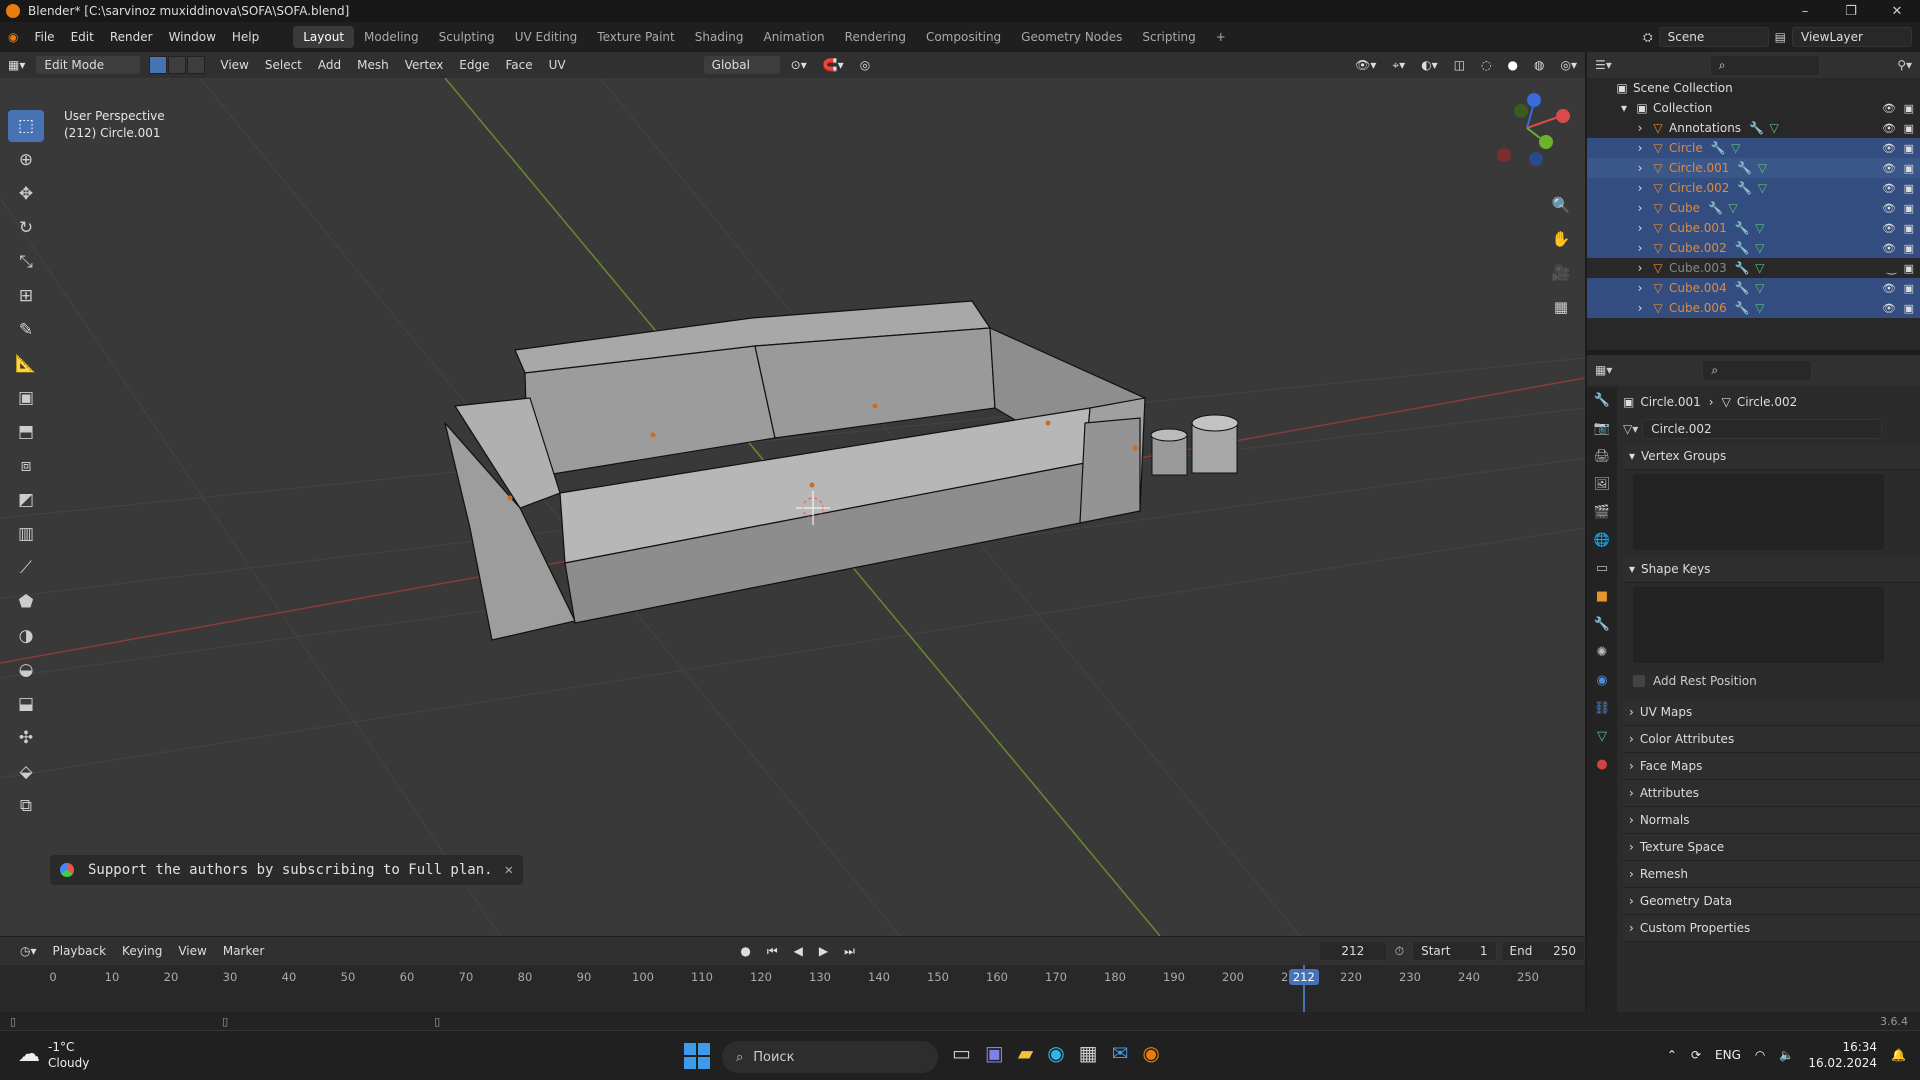 The height and width of the screenshot is (1080, 1920). Describe the element at coordinates (474, 65) in the screenshot. I see `menu-edge: Edge` at that location.